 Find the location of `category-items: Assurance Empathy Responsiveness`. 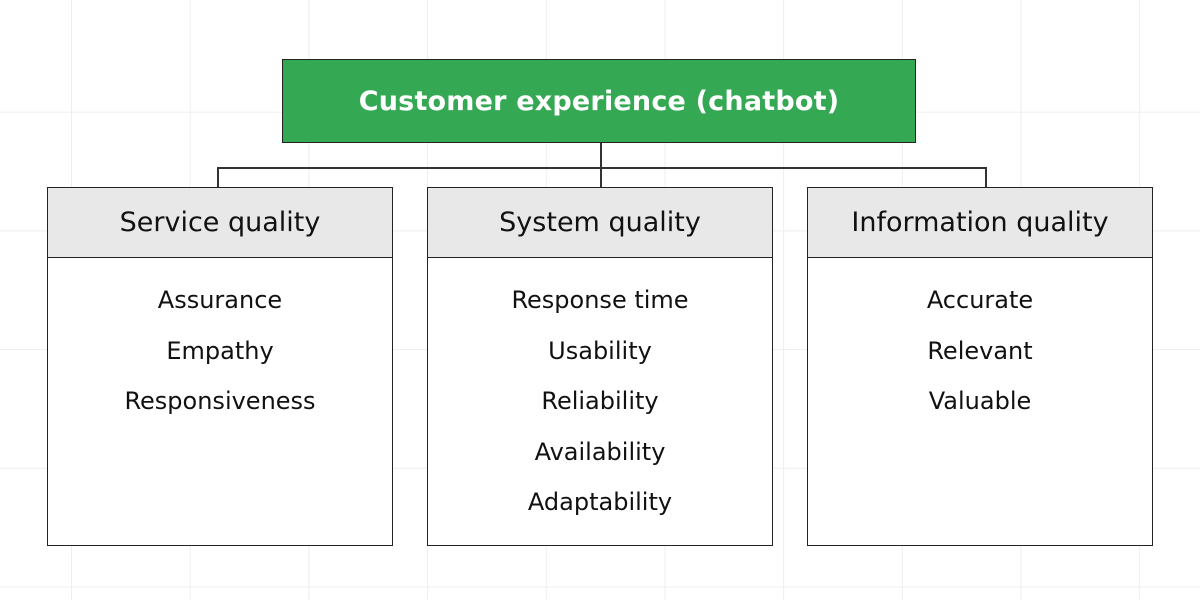

category-items: Assurance Empathy Responsiveness is located at coordinates (220, 342).